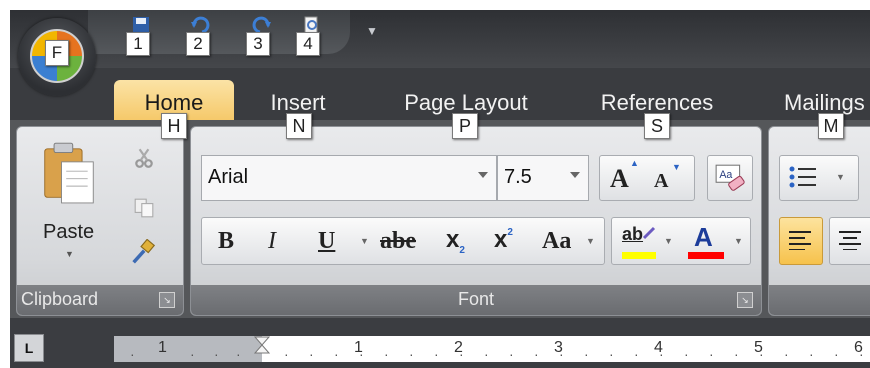  Describe the element at coordinates (819, 178) in the screenshot. I see `bullets-button: ▼` at that location.